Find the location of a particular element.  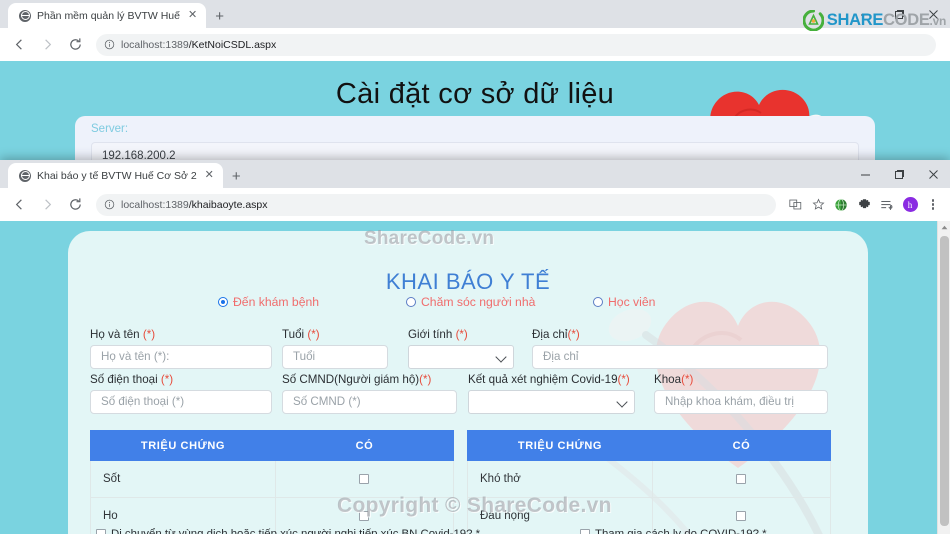

label-gioi-tinh: Giới tính (*) is located at coordinates (438, 334).